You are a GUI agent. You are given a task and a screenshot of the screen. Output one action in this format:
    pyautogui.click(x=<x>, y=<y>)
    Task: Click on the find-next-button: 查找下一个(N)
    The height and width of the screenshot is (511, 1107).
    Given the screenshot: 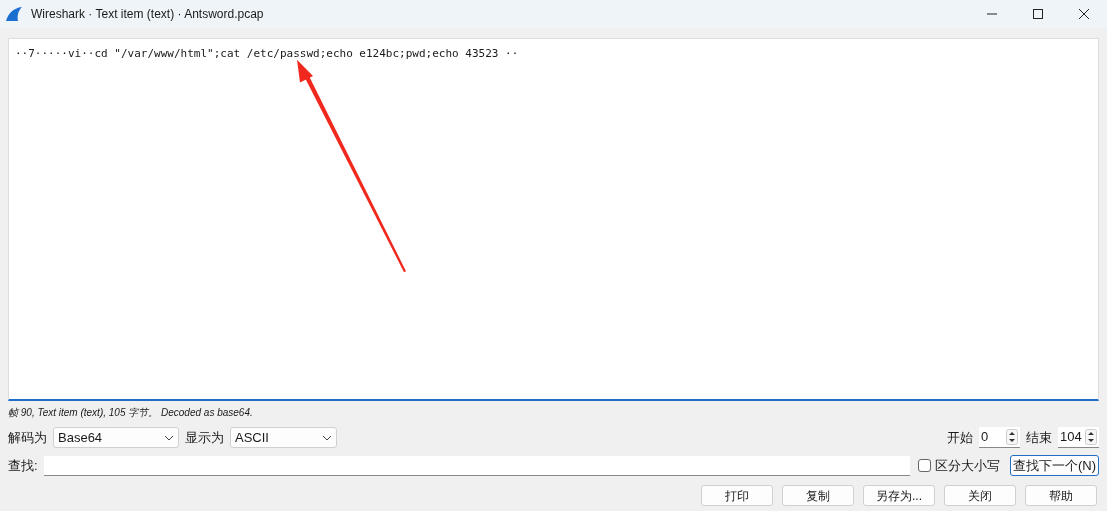 What is the action you would take?
    pyautogui.click(x=1054, y=465)
    